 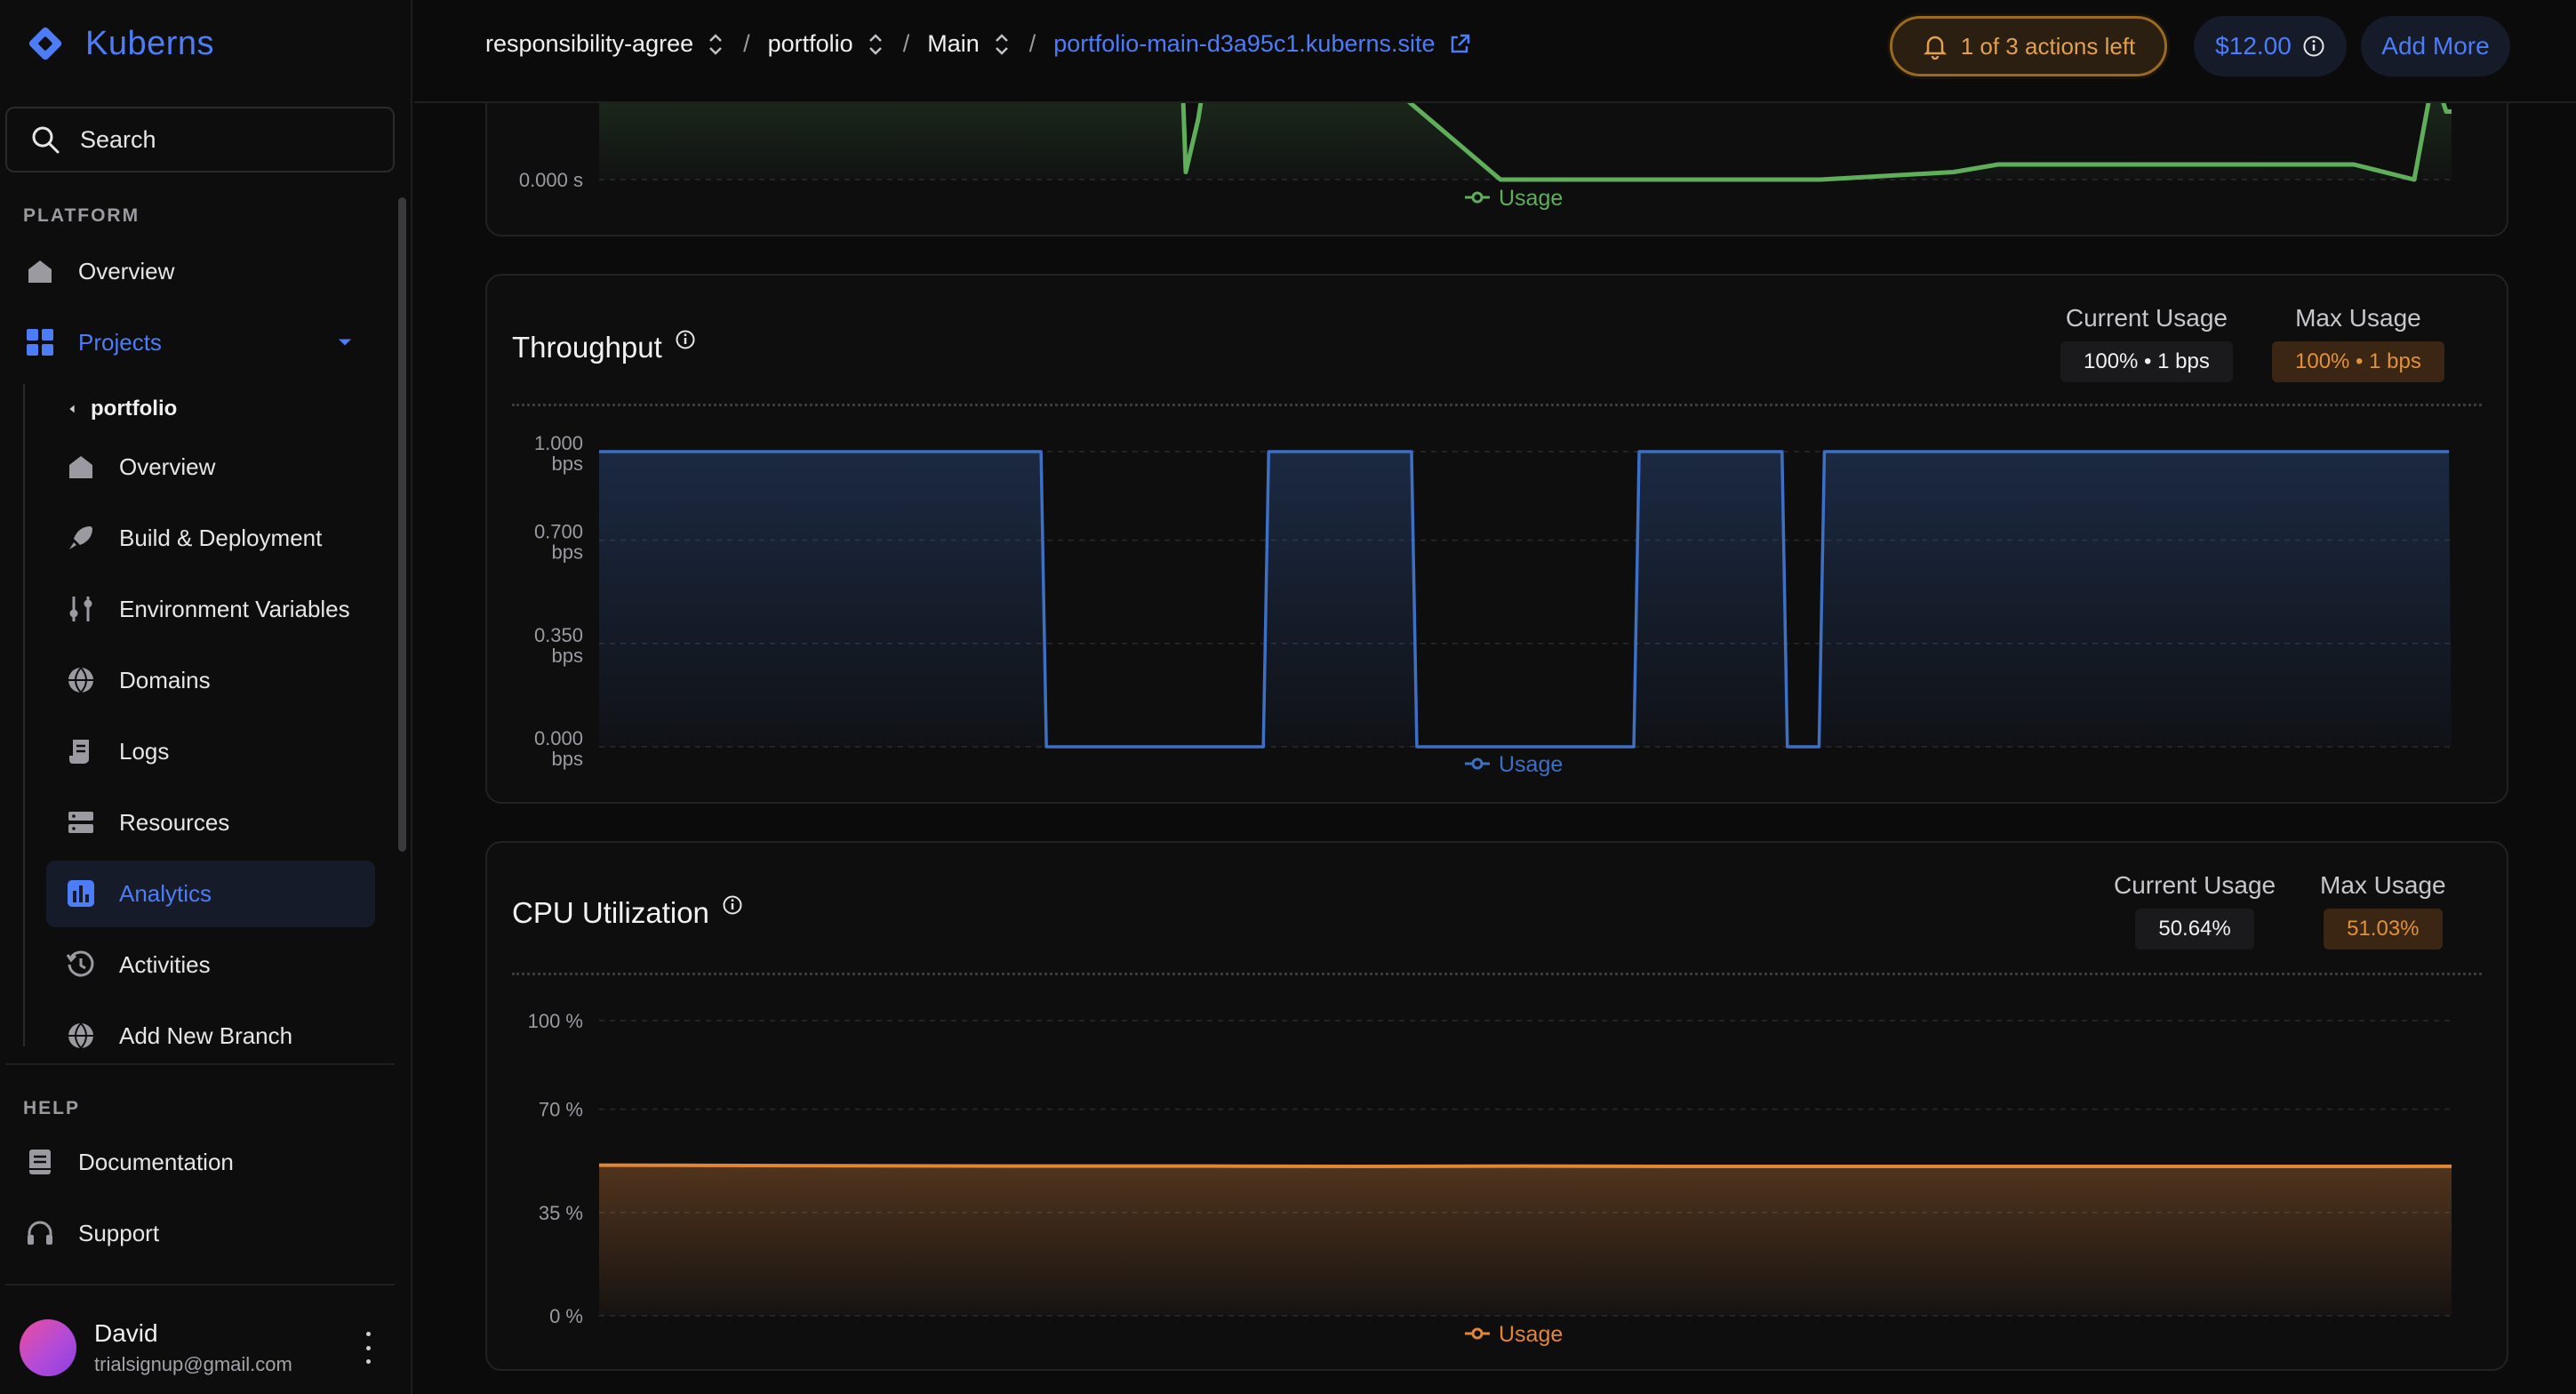 What do you see at coordinates (40, 1233) in the screenshot?
I see `headphones-icon` at bounding box center [40, 1233].